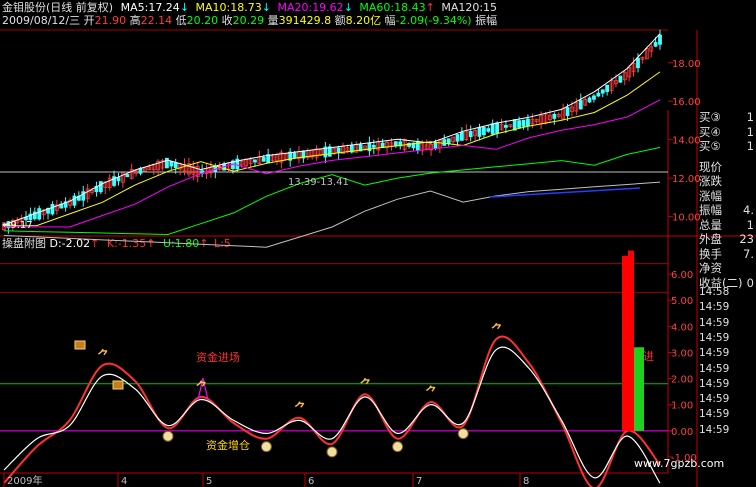  What do you see at coordinates (710, 166) in the screenshot?
I see `side-row-label: 现价` at bounding box center [710, 166].